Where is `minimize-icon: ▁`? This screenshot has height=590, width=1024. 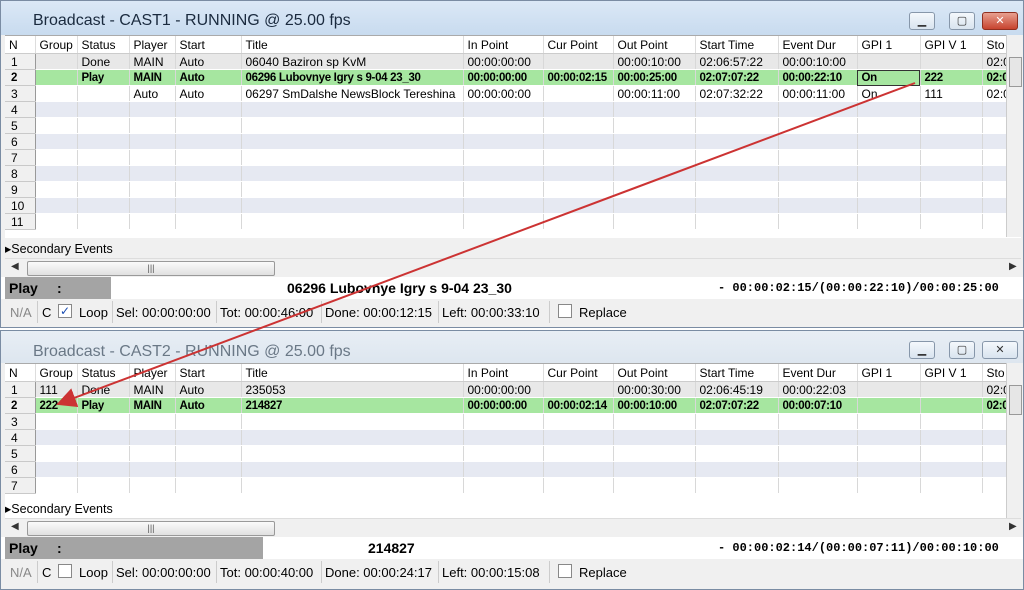
minimize-icon: ▁ is located at coordinates (922, 21).